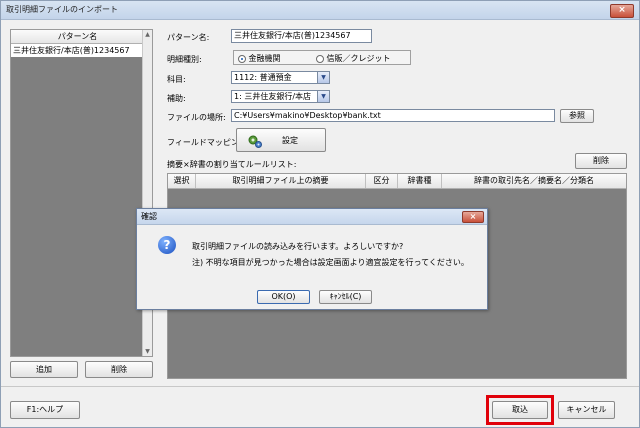  I want to click on mapping-settings-label: 設定, so click(290, 140).